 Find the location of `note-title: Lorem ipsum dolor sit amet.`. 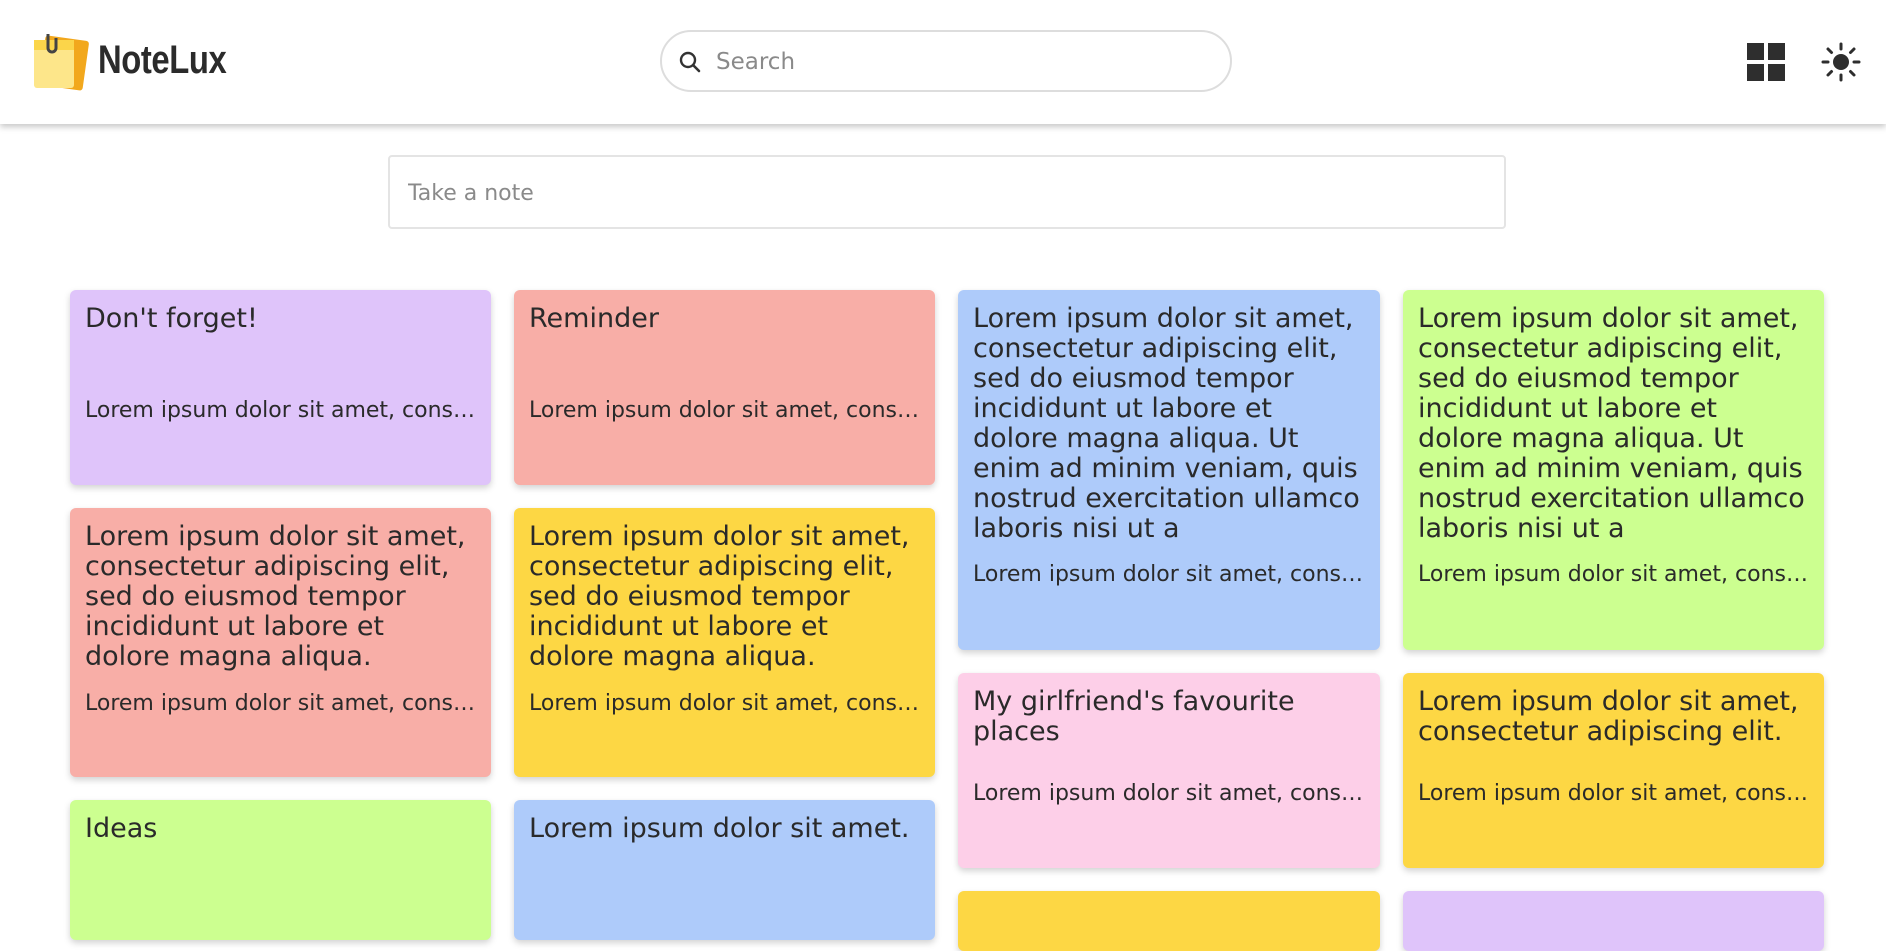

note-title: Lorem ipsum dolor sit amet. is located at coordinates (719, 828).